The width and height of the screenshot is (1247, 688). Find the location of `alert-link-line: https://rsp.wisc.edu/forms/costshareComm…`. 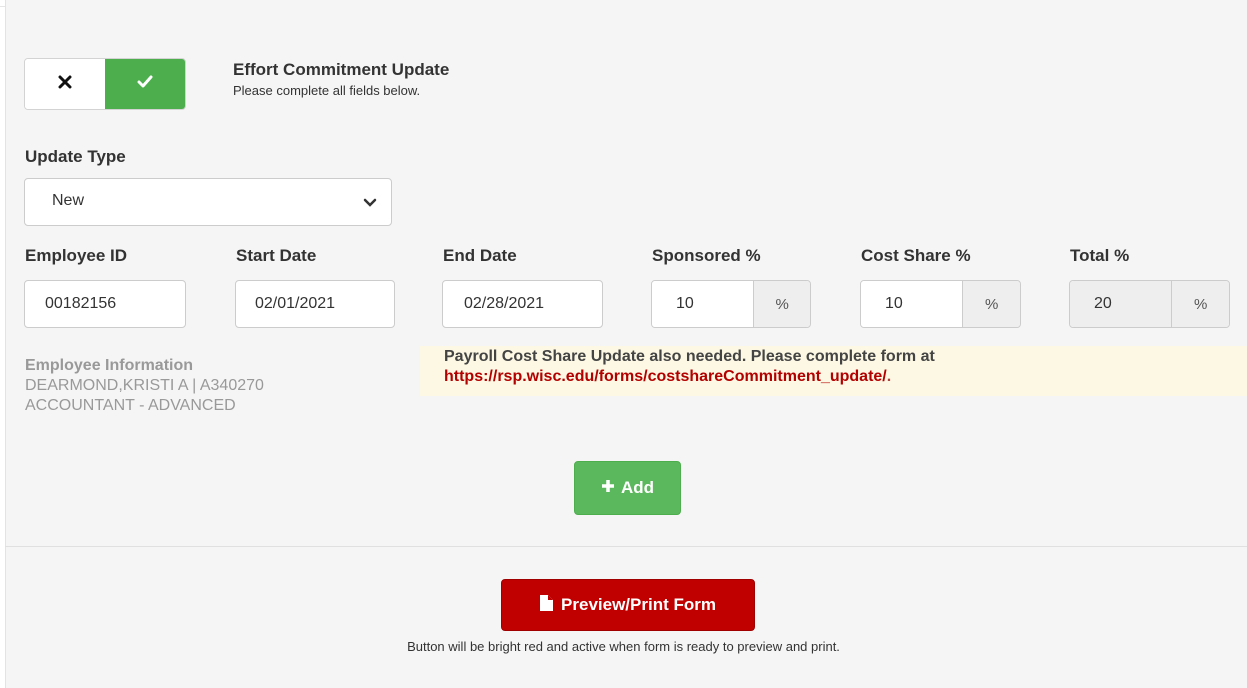

alert-link-line: https://rsp.wisc.edu/forms/costshareComm… is located at coordinates (667, 377).